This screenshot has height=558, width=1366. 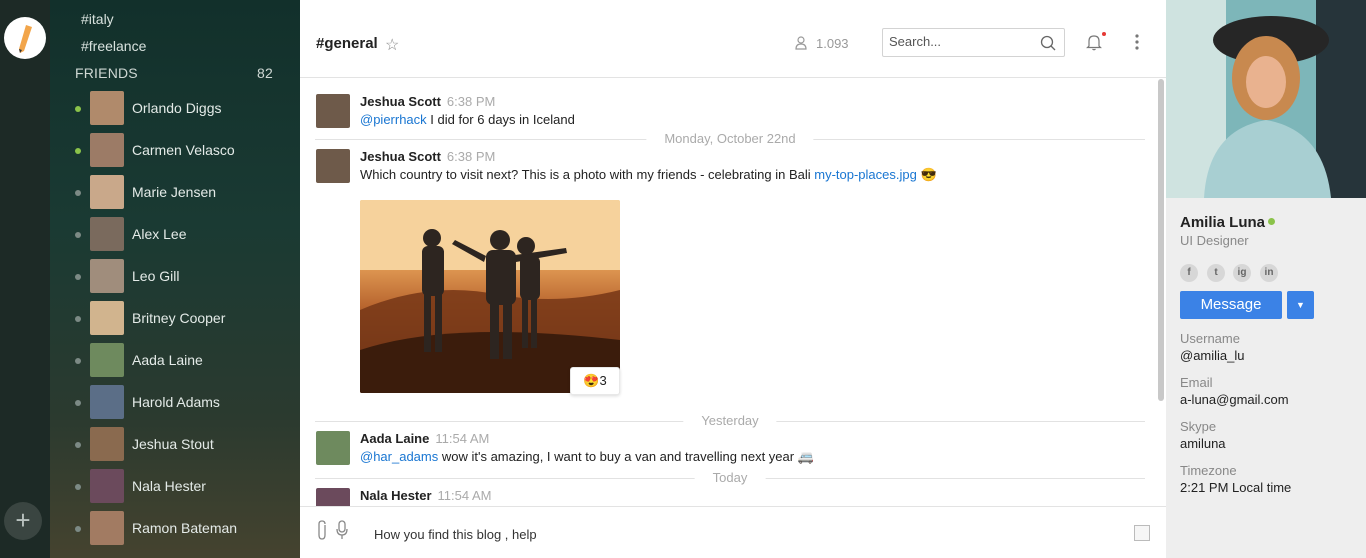 I want to click on user-icon, so click(x=801, y=43).